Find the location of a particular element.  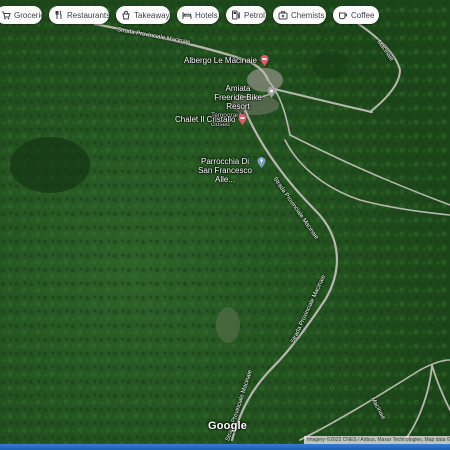

chip-label: Petrol is located at coordinates (254, 15).